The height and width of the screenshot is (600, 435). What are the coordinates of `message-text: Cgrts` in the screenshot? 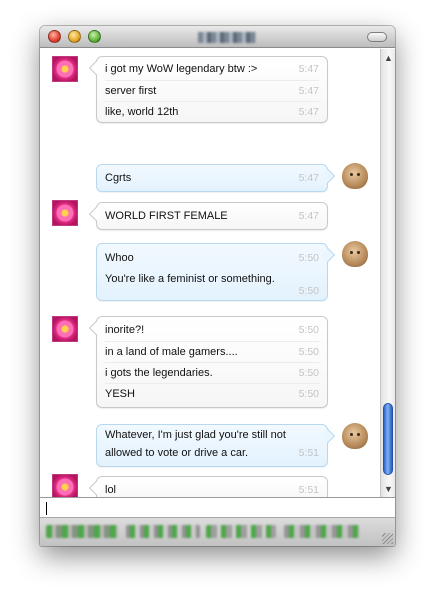 It's located at (118, 178).